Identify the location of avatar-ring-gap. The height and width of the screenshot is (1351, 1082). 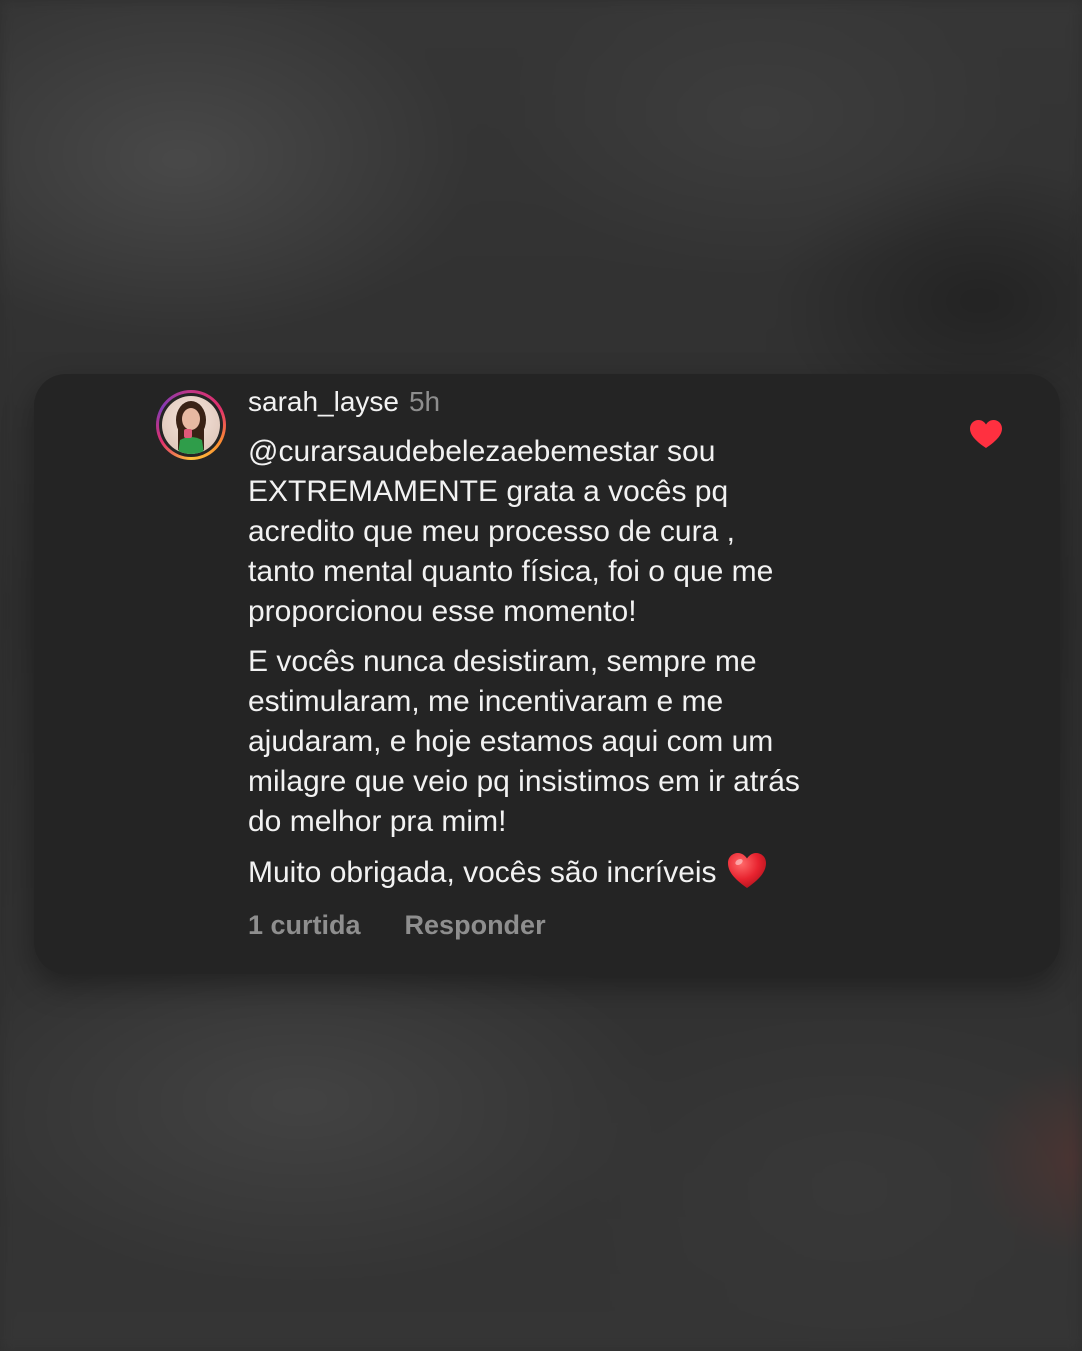
(191, 425).